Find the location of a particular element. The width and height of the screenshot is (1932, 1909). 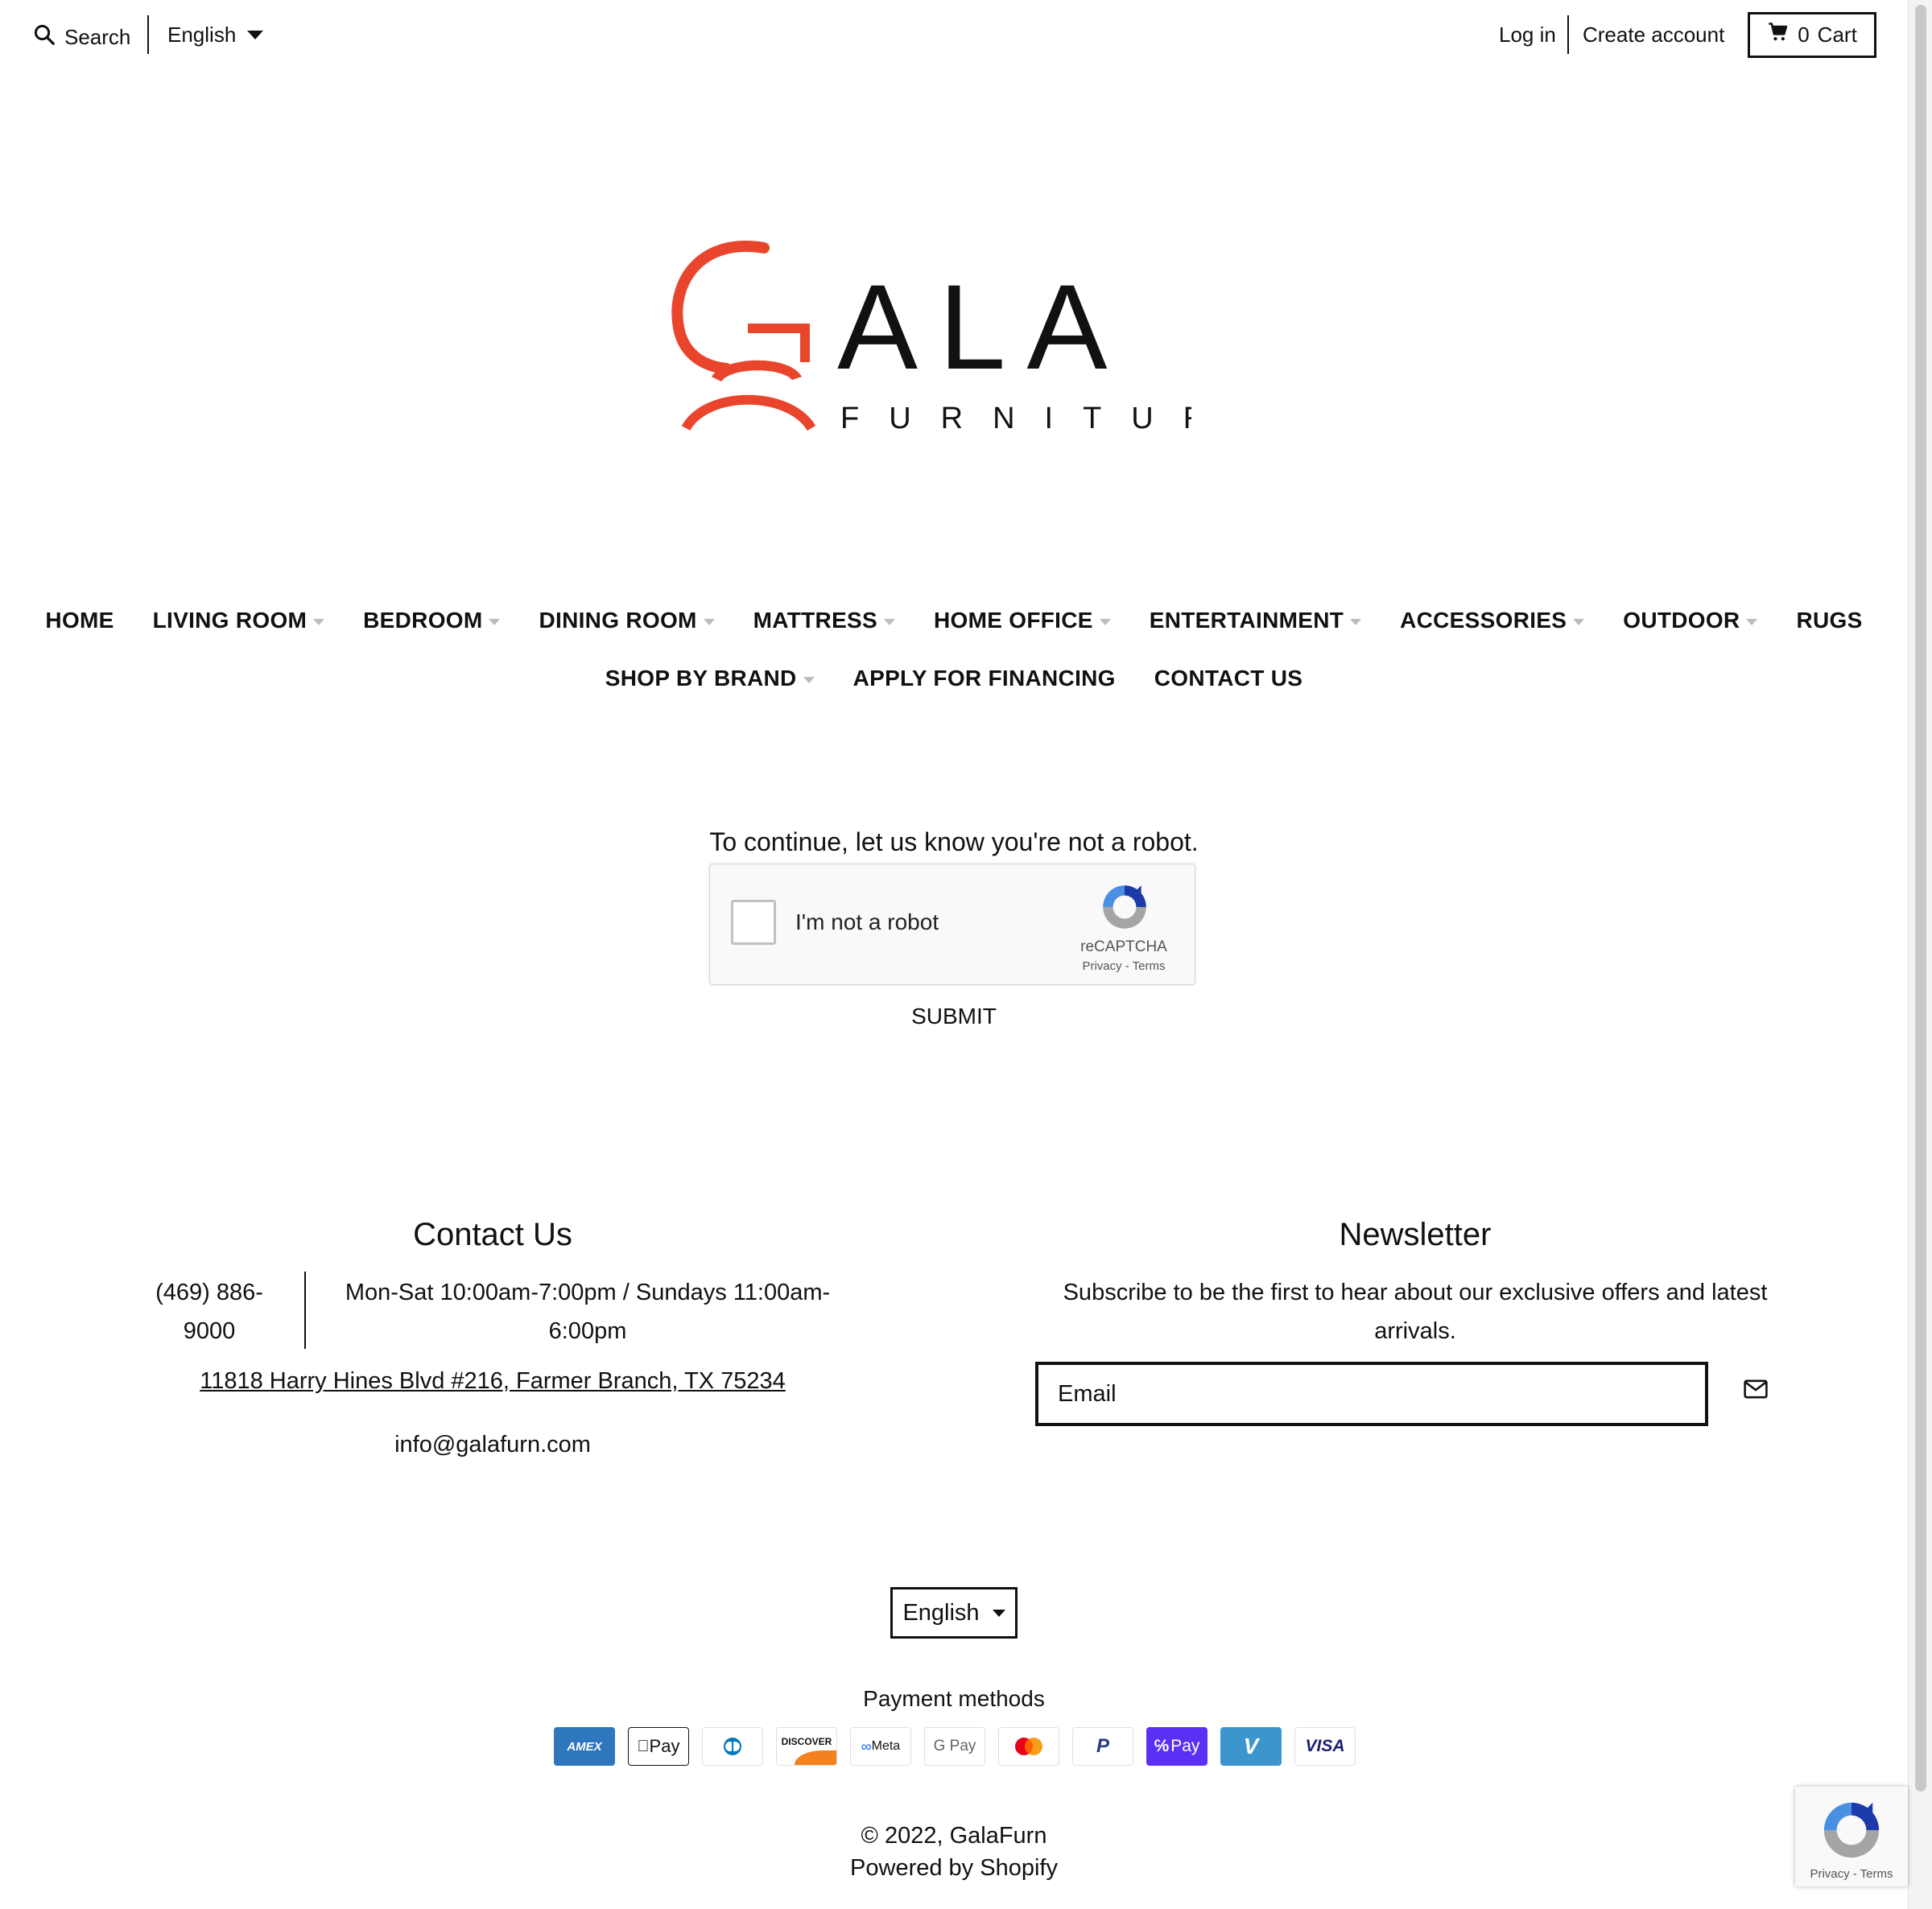

newsletter-submit-button is located at coordinates (1759, 1394).